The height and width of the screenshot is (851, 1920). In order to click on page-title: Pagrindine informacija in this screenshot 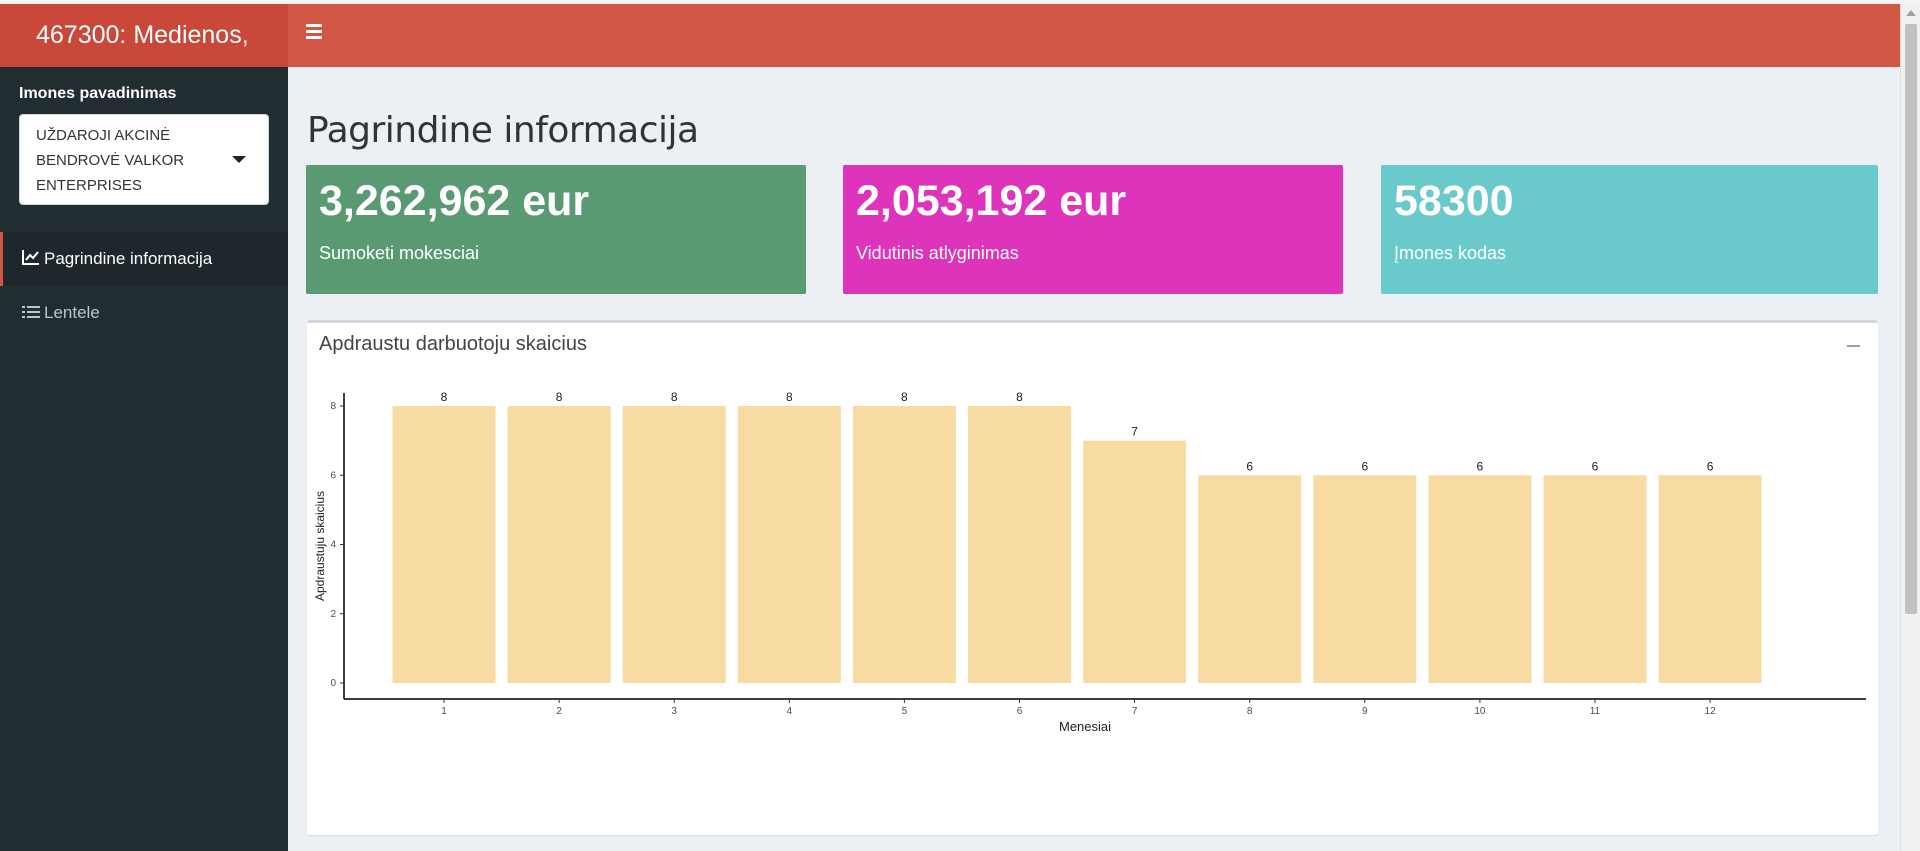, I will do `click(503, 130)`.